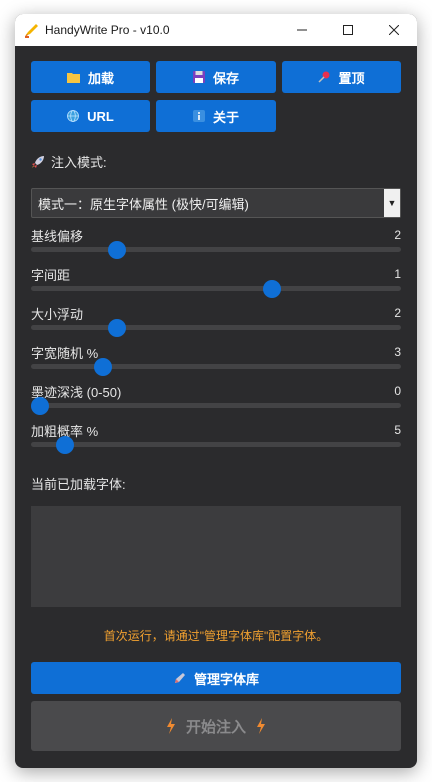 The image size is (432, 782). I want to click on pin-button: 置顶, so click(341, 77).